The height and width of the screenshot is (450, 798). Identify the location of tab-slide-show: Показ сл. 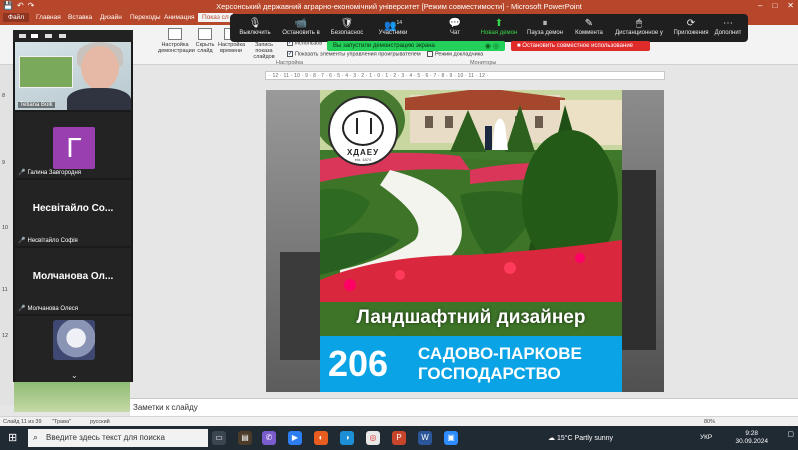
(215, 17).